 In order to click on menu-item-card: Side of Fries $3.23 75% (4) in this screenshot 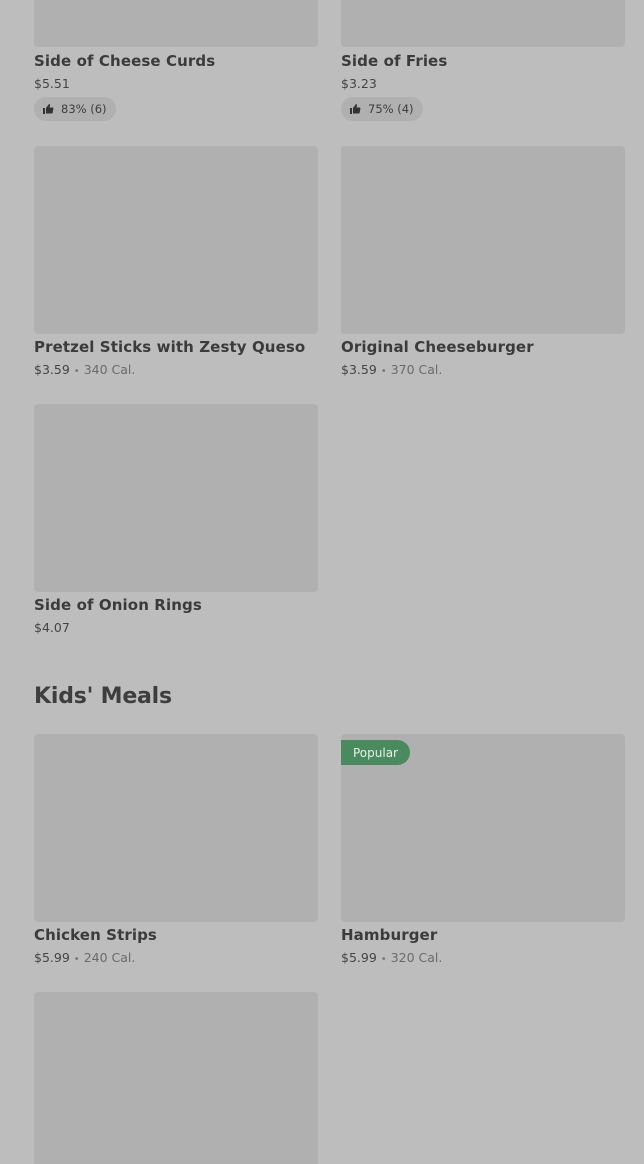, I will do `click(483, 60)`.